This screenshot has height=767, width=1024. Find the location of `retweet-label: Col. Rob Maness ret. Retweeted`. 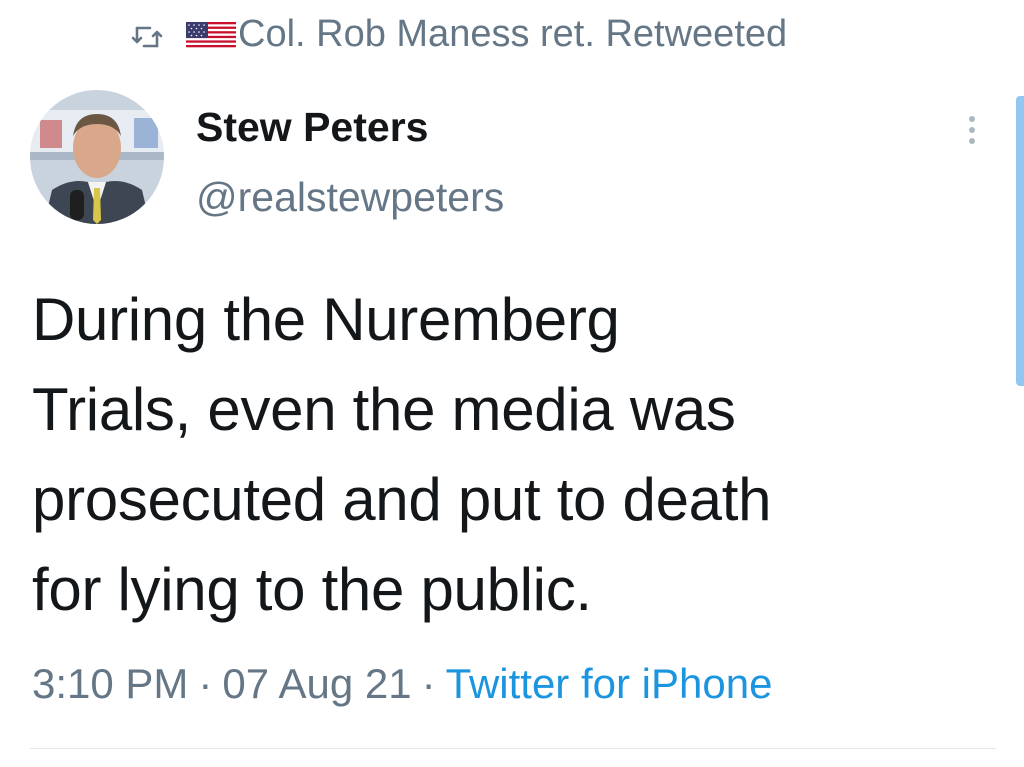

retweet-label: Col. Rob Maness ret. Retweeted is located at coordinates (513, 33).